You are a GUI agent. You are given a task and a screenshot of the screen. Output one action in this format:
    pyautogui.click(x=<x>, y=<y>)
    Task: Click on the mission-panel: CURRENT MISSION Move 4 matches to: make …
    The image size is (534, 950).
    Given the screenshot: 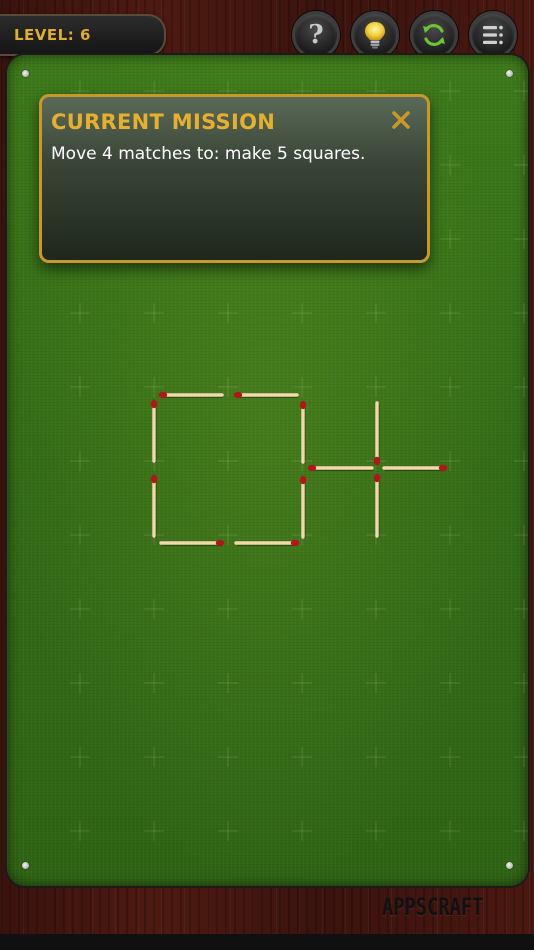 What is the action you would take?
    pyautogui.click(x=234, y=178)
    